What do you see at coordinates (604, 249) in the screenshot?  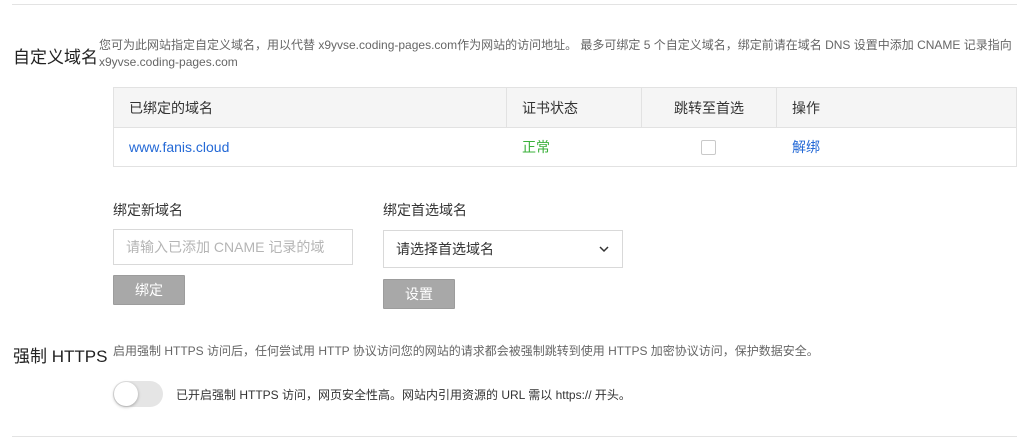 I see `chevron-down-icon` at bounding box center [604, 249].